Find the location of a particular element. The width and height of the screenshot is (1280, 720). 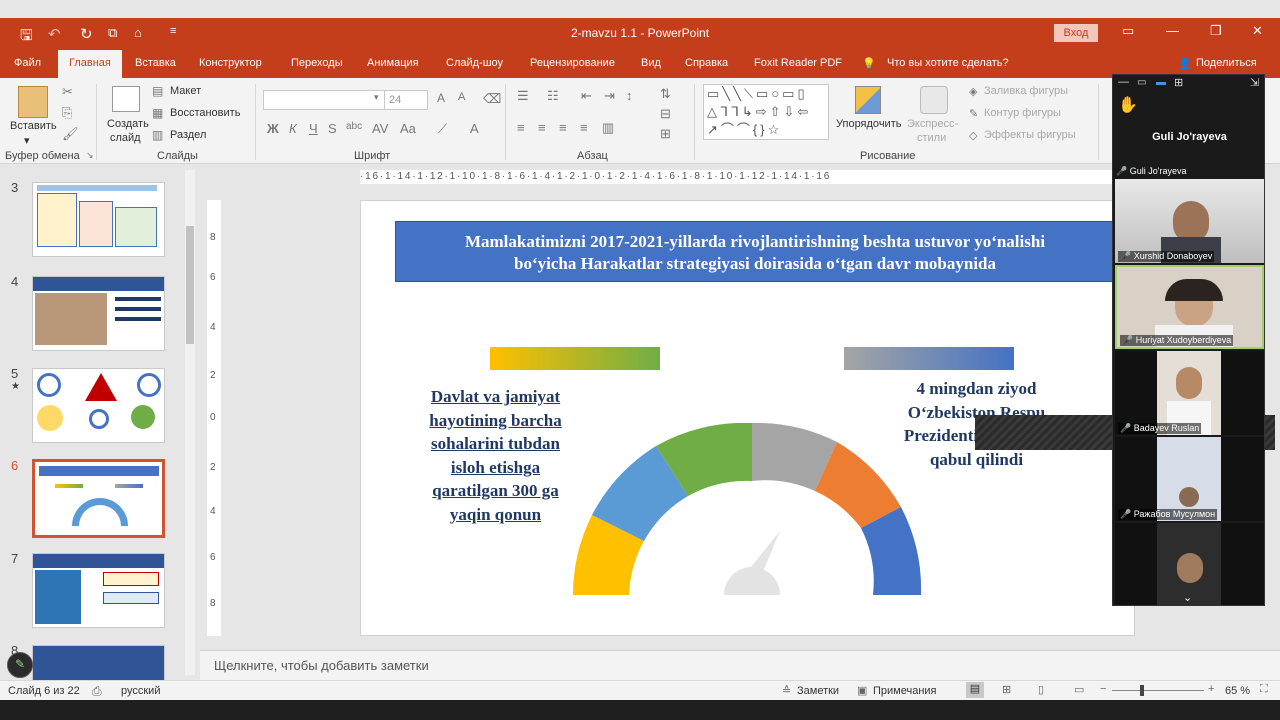

strikethrough-button: S is located at coordinates (332, 128).